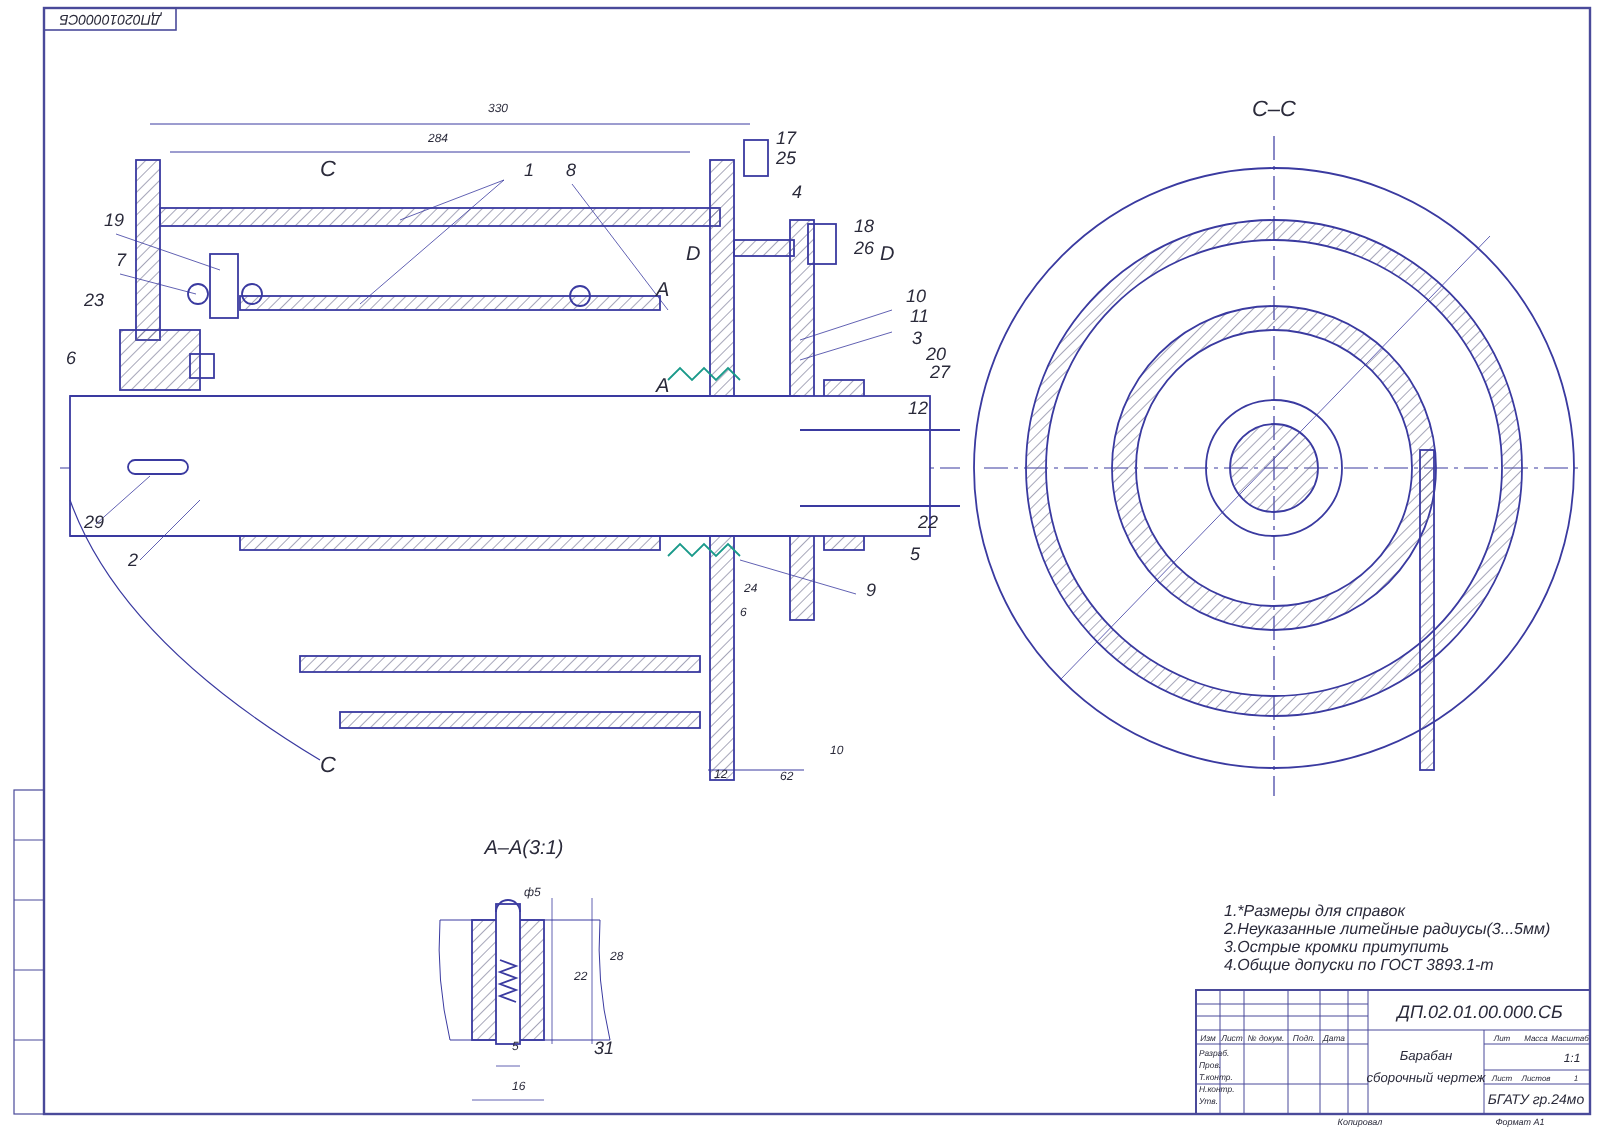  Describe the element at coordinates (919, 316) in the screenshot. I see `callout-number: 11` at that location.